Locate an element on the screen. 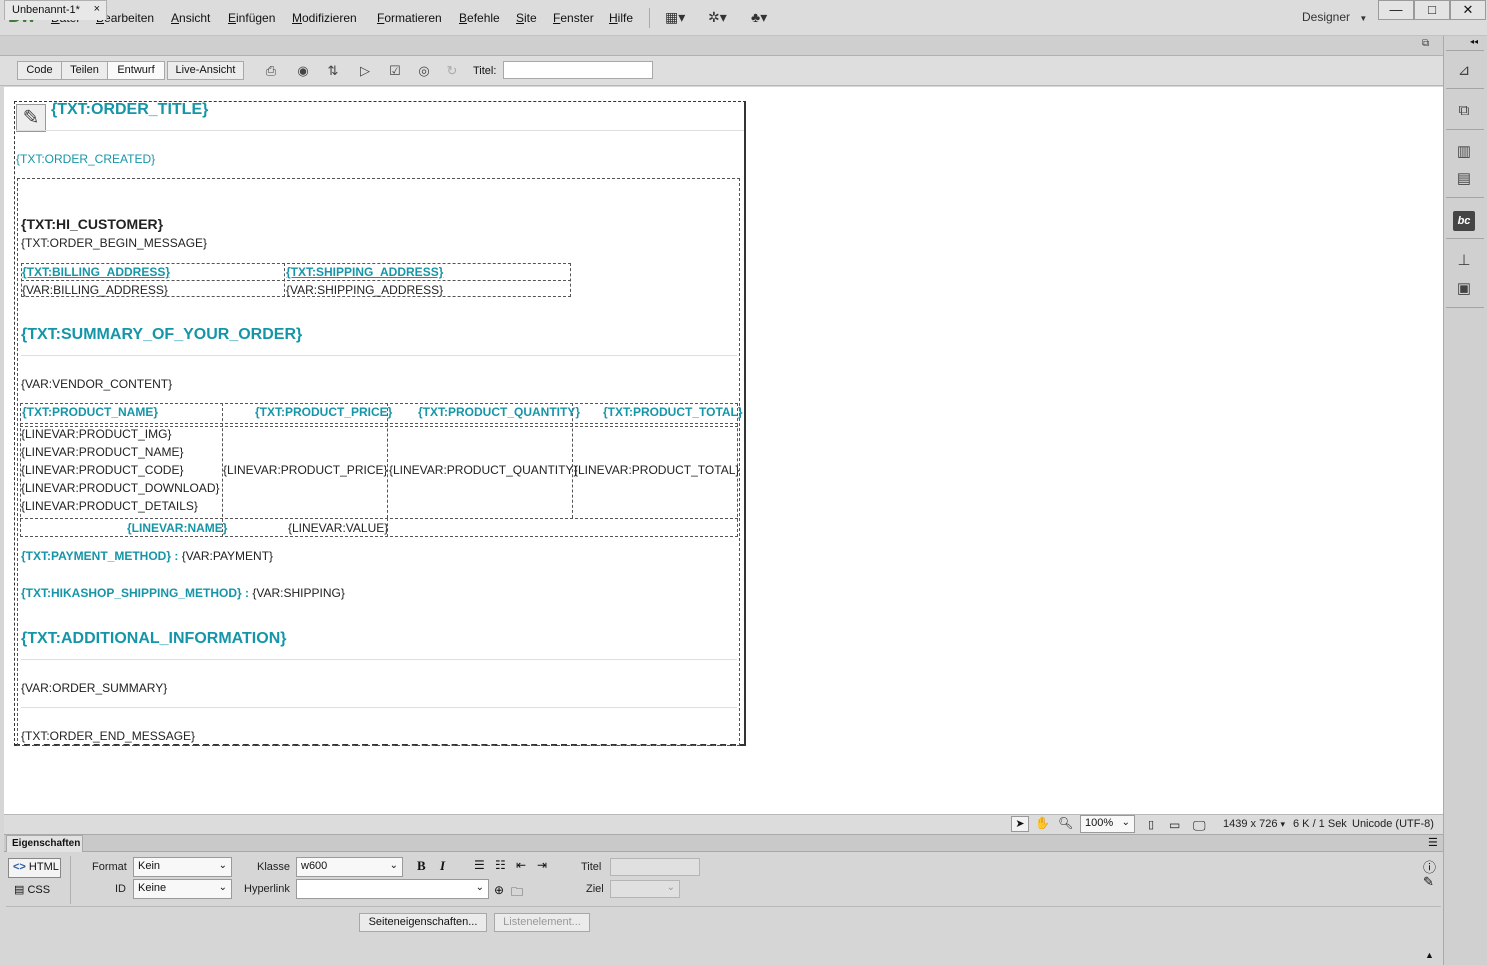 The width and height of the screenshot is (1487, 965). zoom-select: 100% ⌄ is located at coordinates (1107, 824).